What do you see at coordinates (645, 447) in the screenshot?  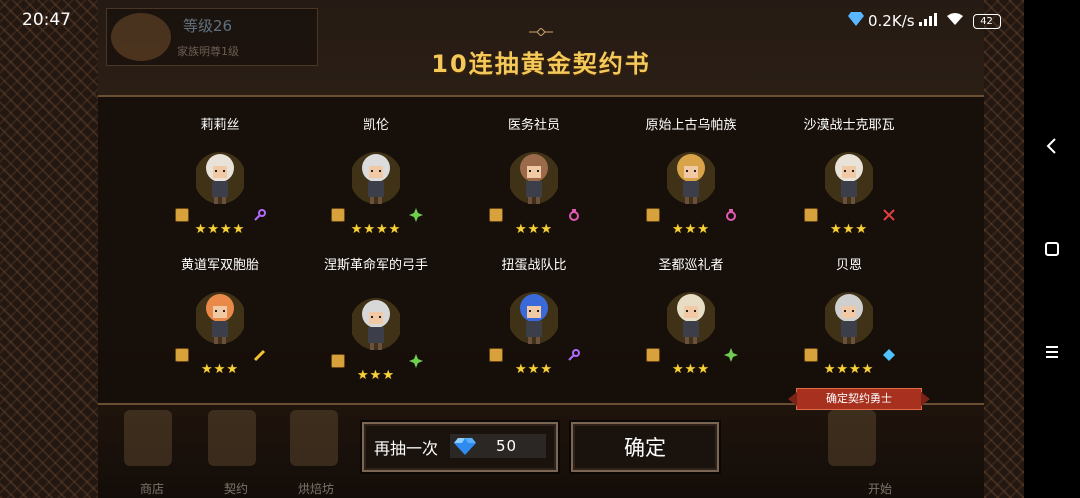 I see `confirm-button: 确定` at bounding box center [645, 447].